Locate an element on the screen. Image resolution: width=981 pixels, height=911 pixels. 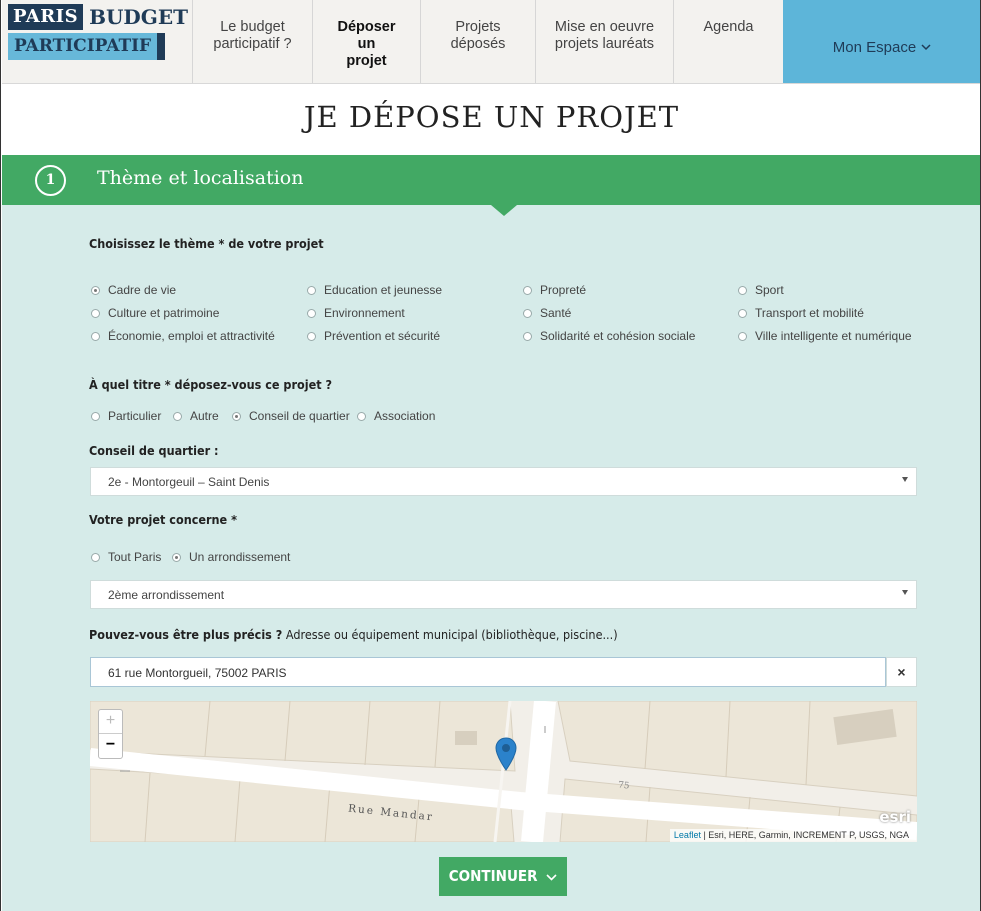
map-zoom-controls: + − is located at coordinates (110, 734).